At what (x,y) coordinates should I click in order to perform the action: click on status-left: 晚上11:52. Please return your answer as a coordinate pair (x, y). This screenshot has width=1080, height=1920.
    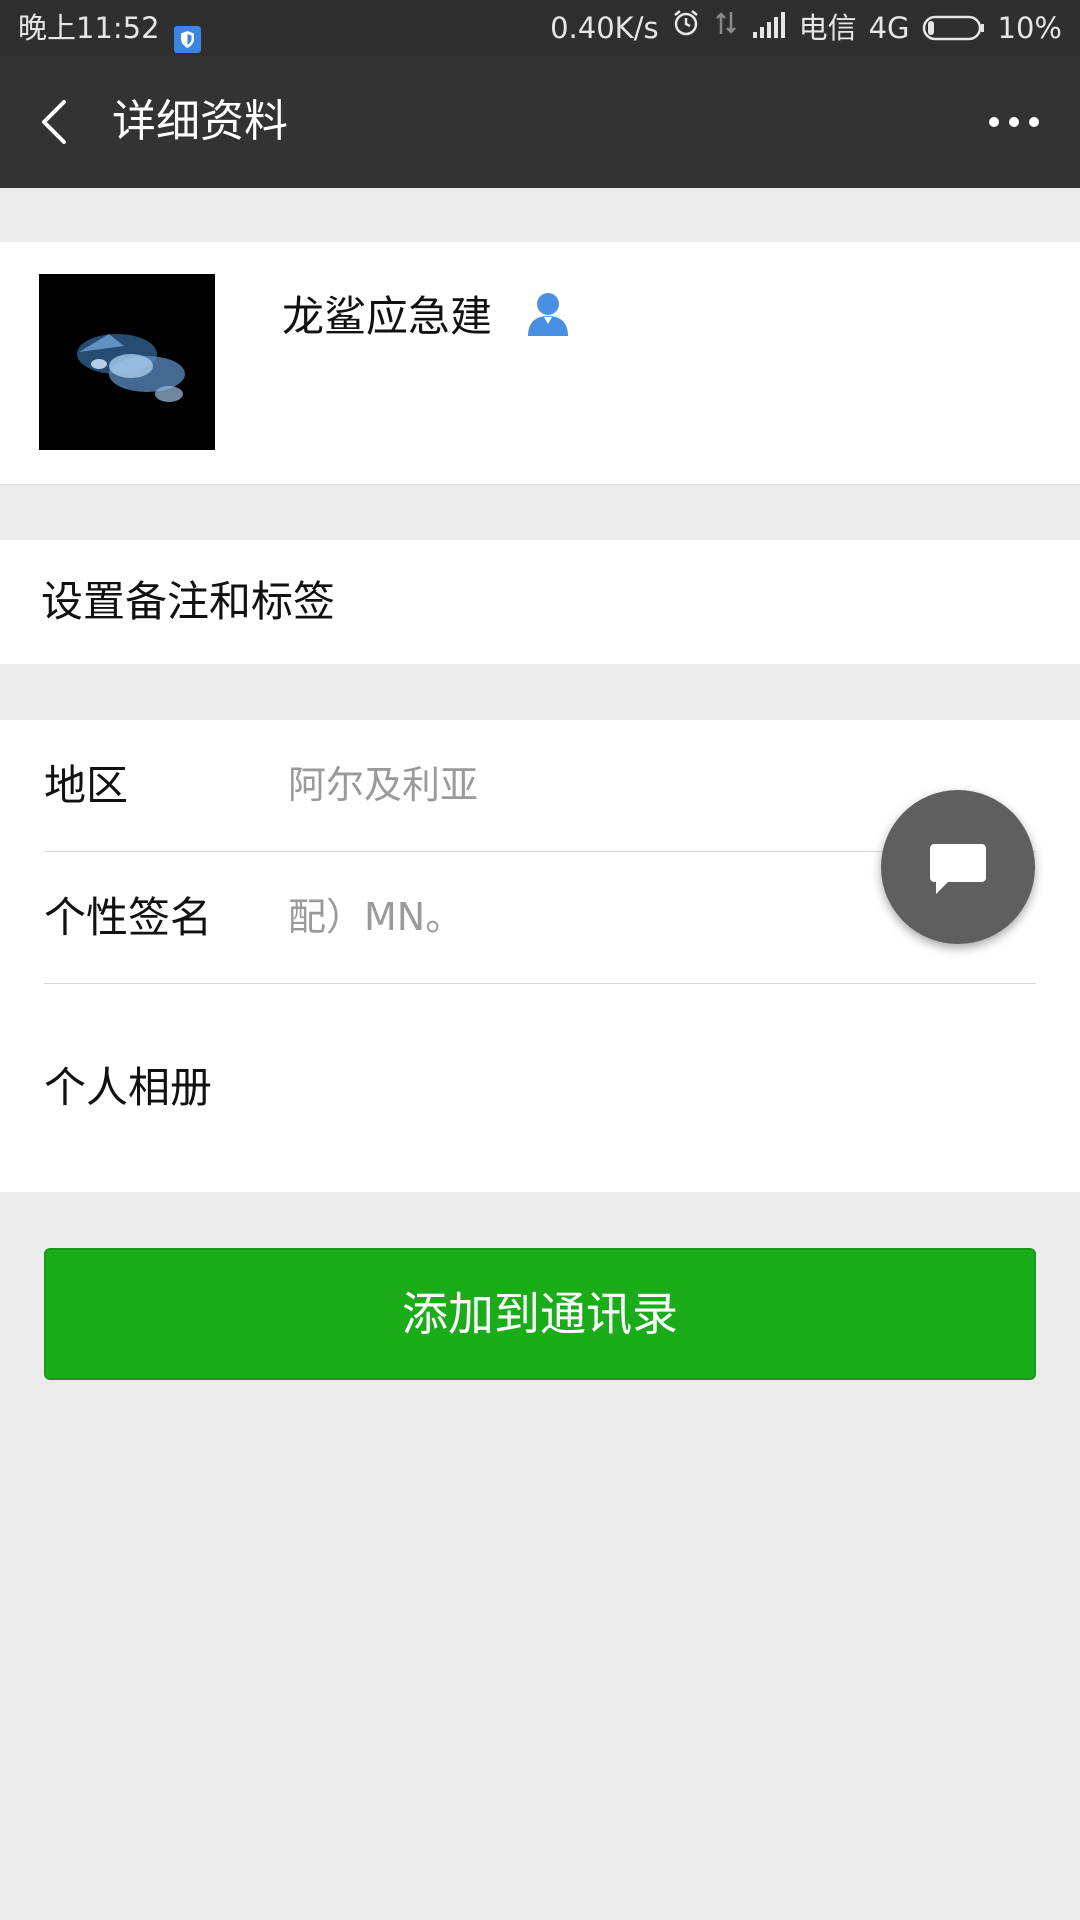
    Looking at the image, I should click on (109, 28).